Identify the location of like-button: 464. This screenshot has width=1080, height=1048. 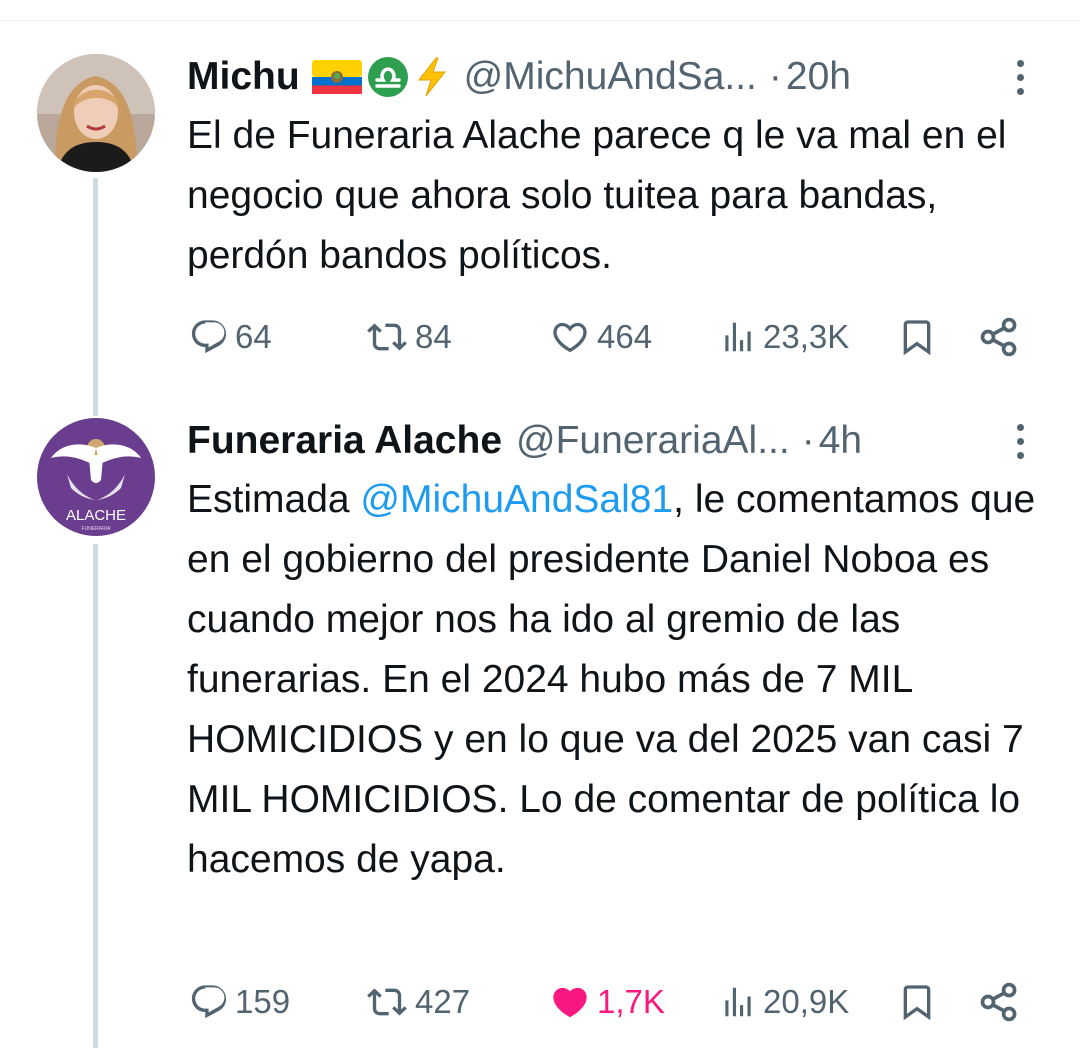
(600, 337).